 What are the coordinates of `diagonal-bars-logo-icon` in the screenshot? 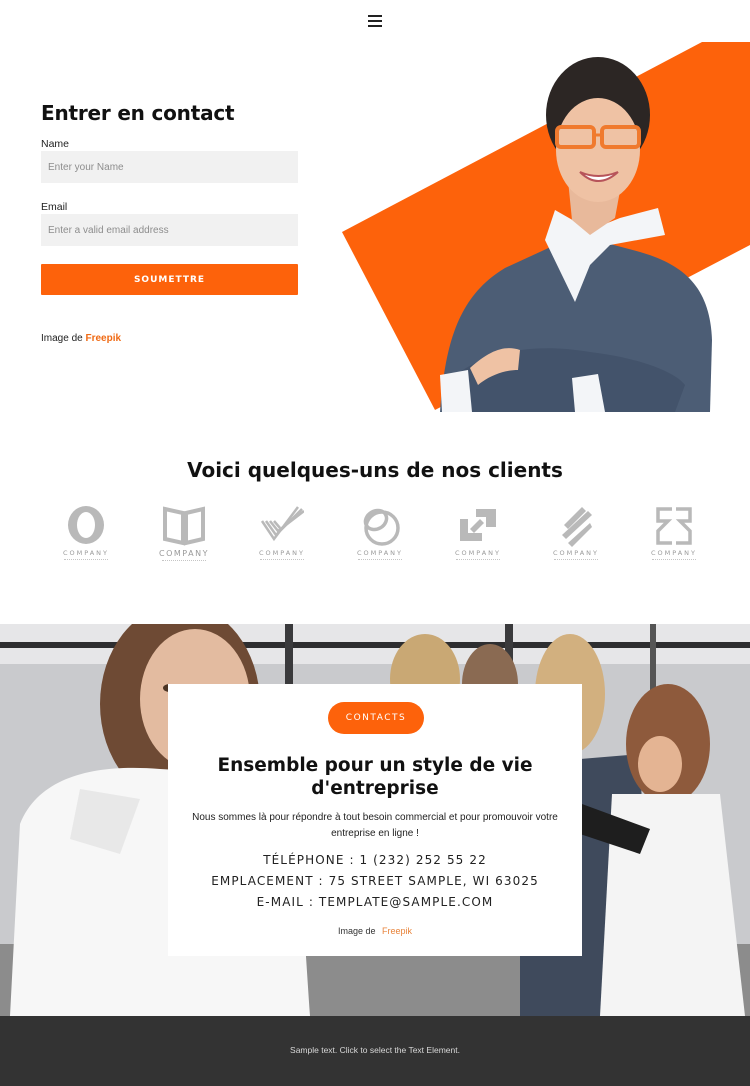 It's located at (577, 527).